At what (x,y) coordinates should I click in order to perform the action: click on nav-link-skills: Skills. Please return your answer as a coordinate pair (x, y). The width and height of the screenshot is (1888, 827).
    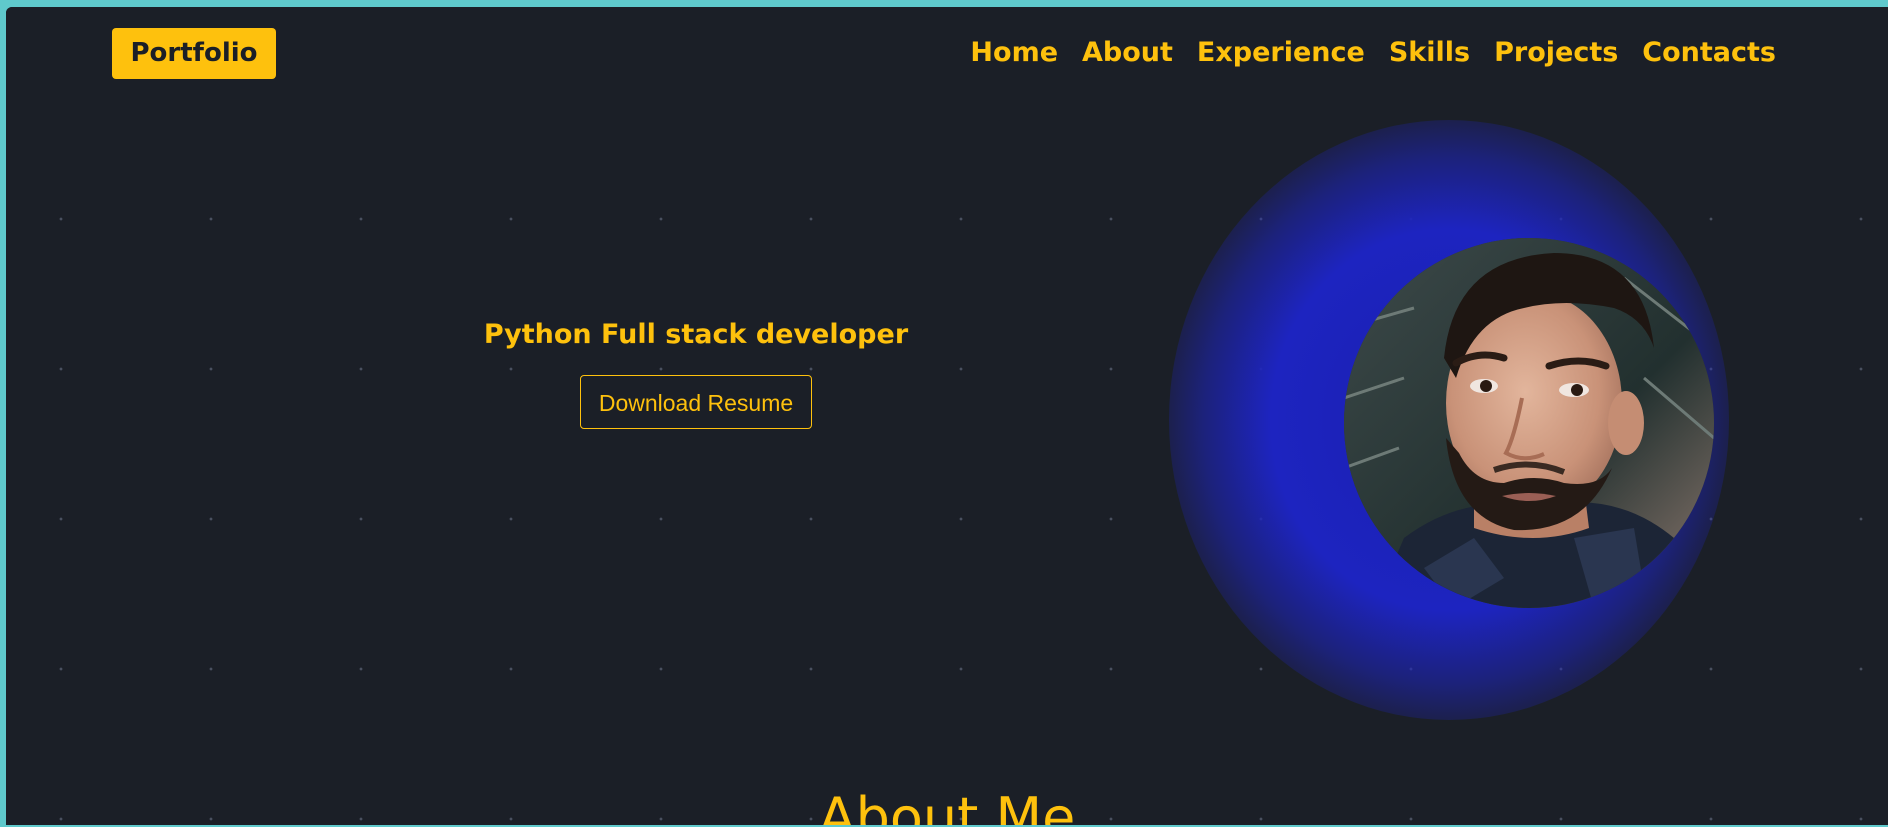
    Looking at the image, I should click on (1429, 53).